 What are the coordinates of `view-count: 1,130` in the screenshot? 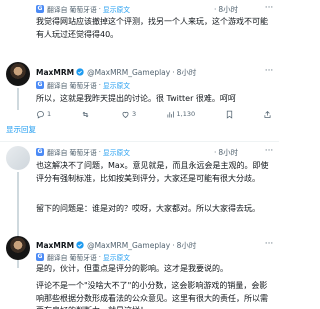 It's located at (186, 114).